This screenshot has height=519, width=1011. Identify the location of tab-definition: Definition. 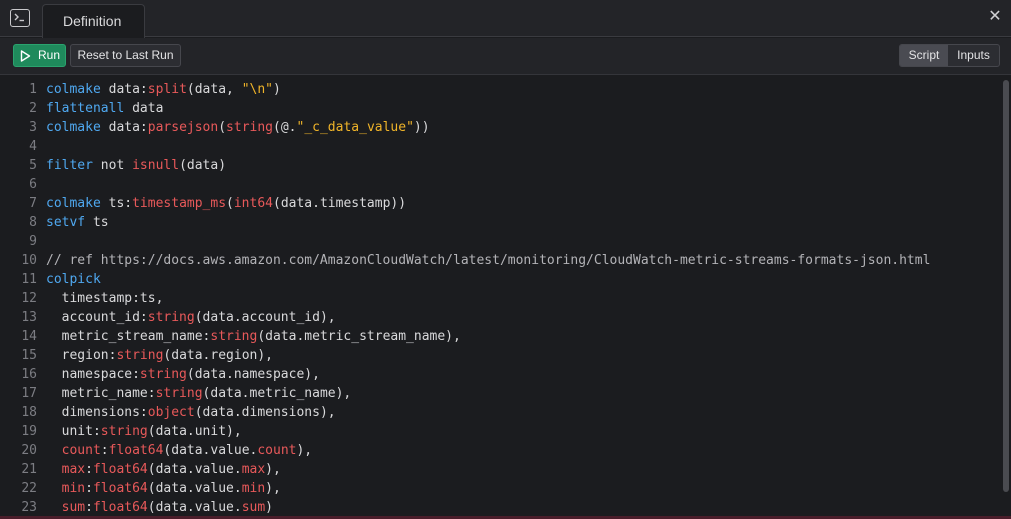
(93, 21).